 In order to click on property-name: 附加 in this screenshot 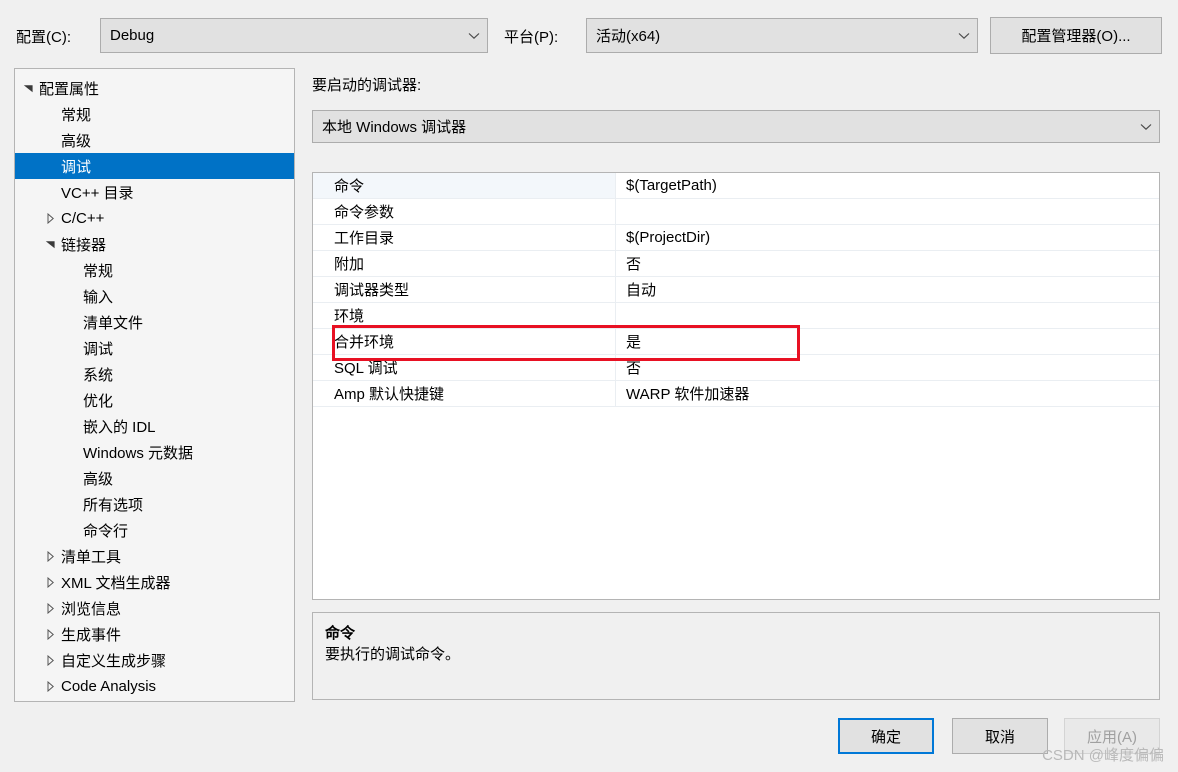, I will do `click(464, 263)`.